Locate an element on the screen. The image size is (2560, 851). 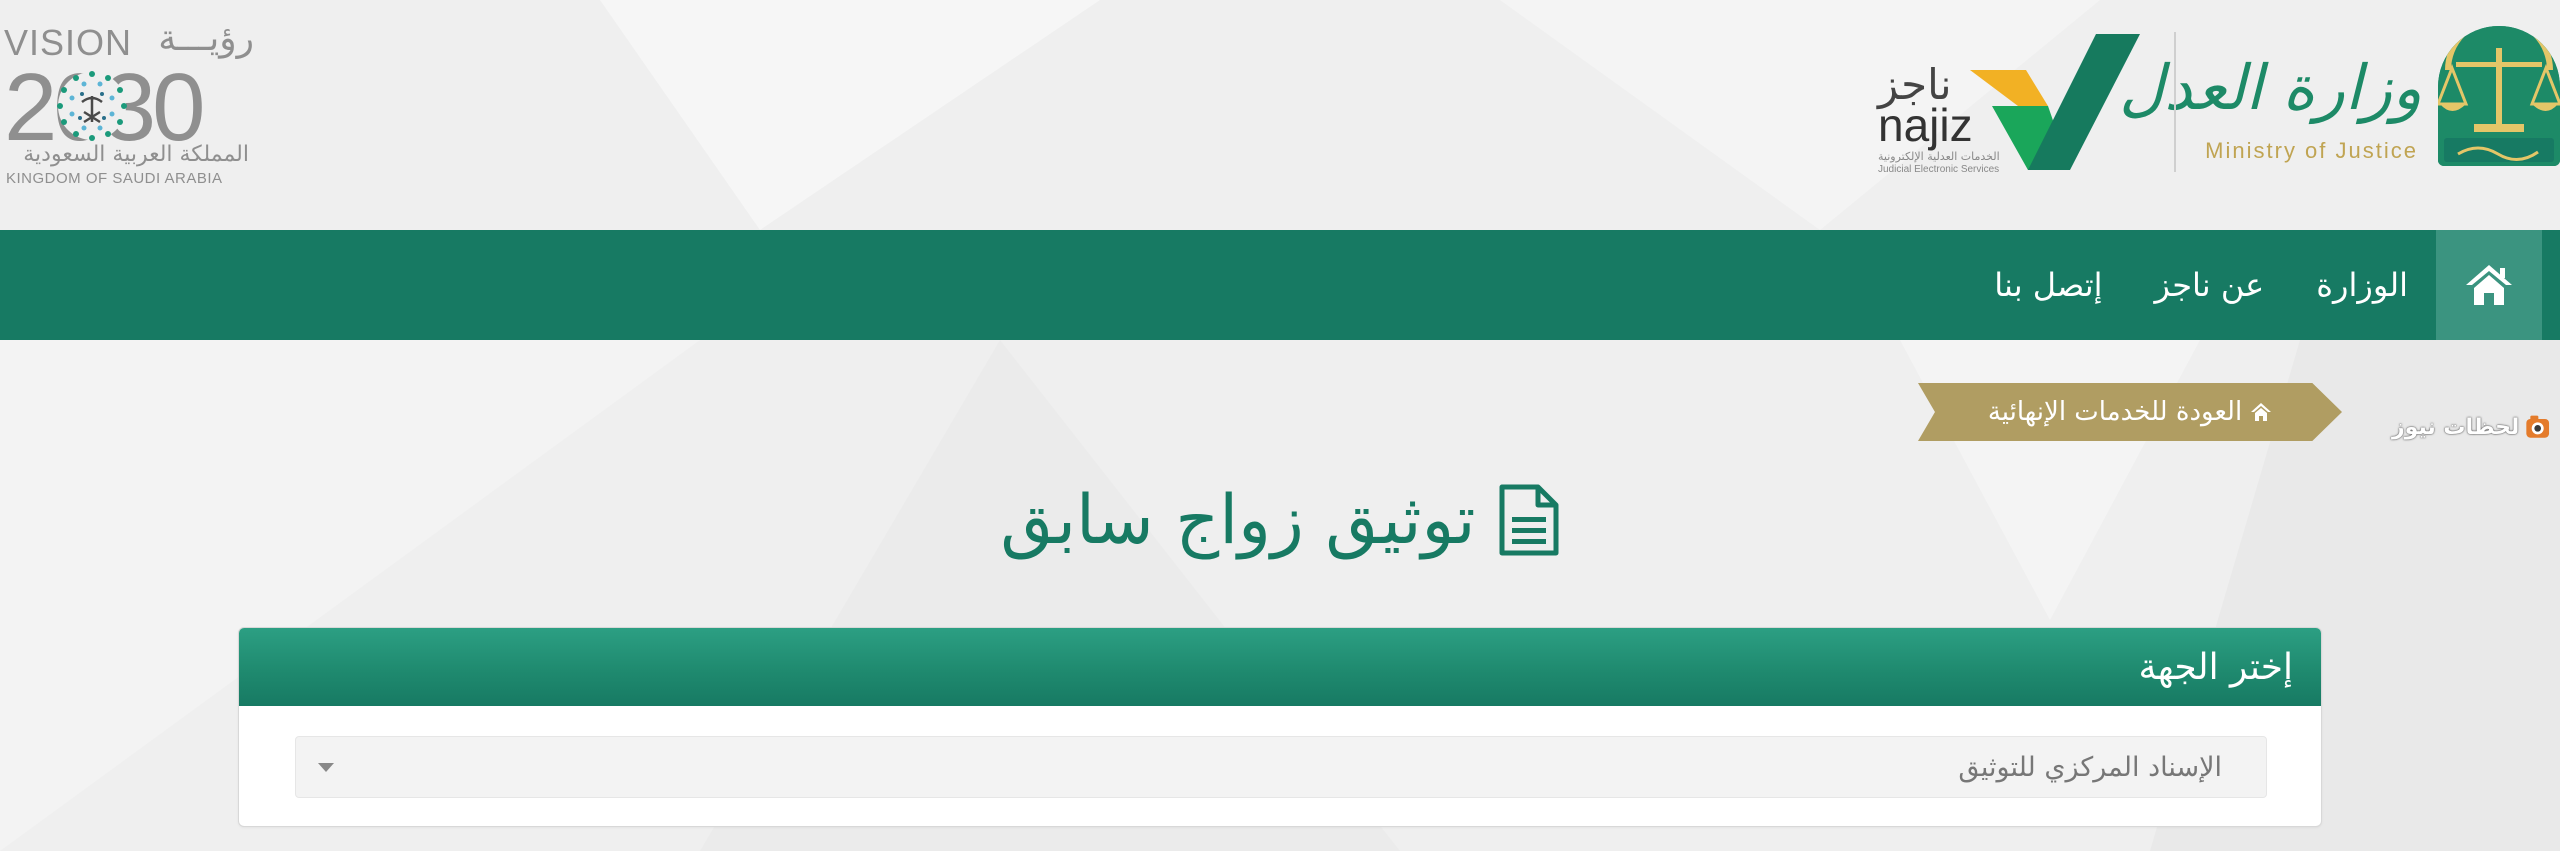
news-badge: لحظات نيوز is located at coordinates (2472, 427).